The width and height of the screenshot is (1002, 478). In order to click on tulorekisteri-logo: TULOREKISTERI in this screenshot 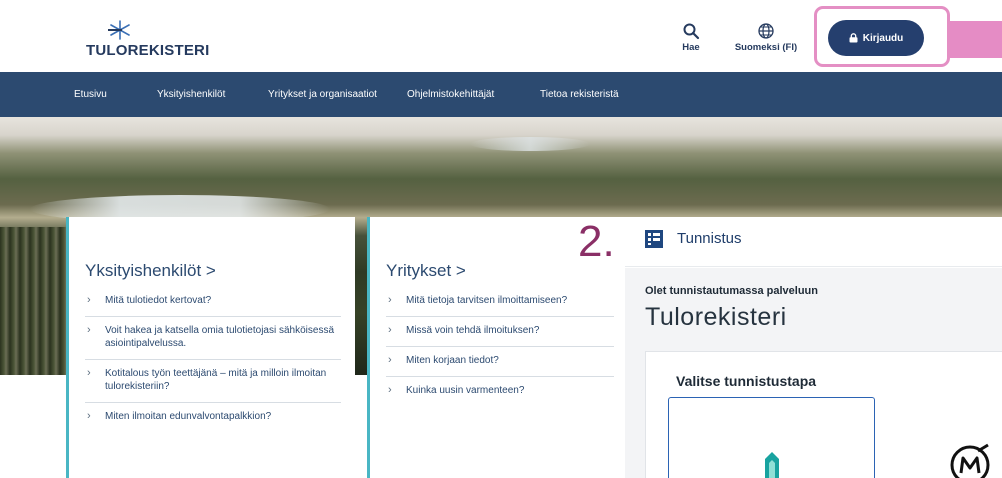, I will do `click(147, 40)`.